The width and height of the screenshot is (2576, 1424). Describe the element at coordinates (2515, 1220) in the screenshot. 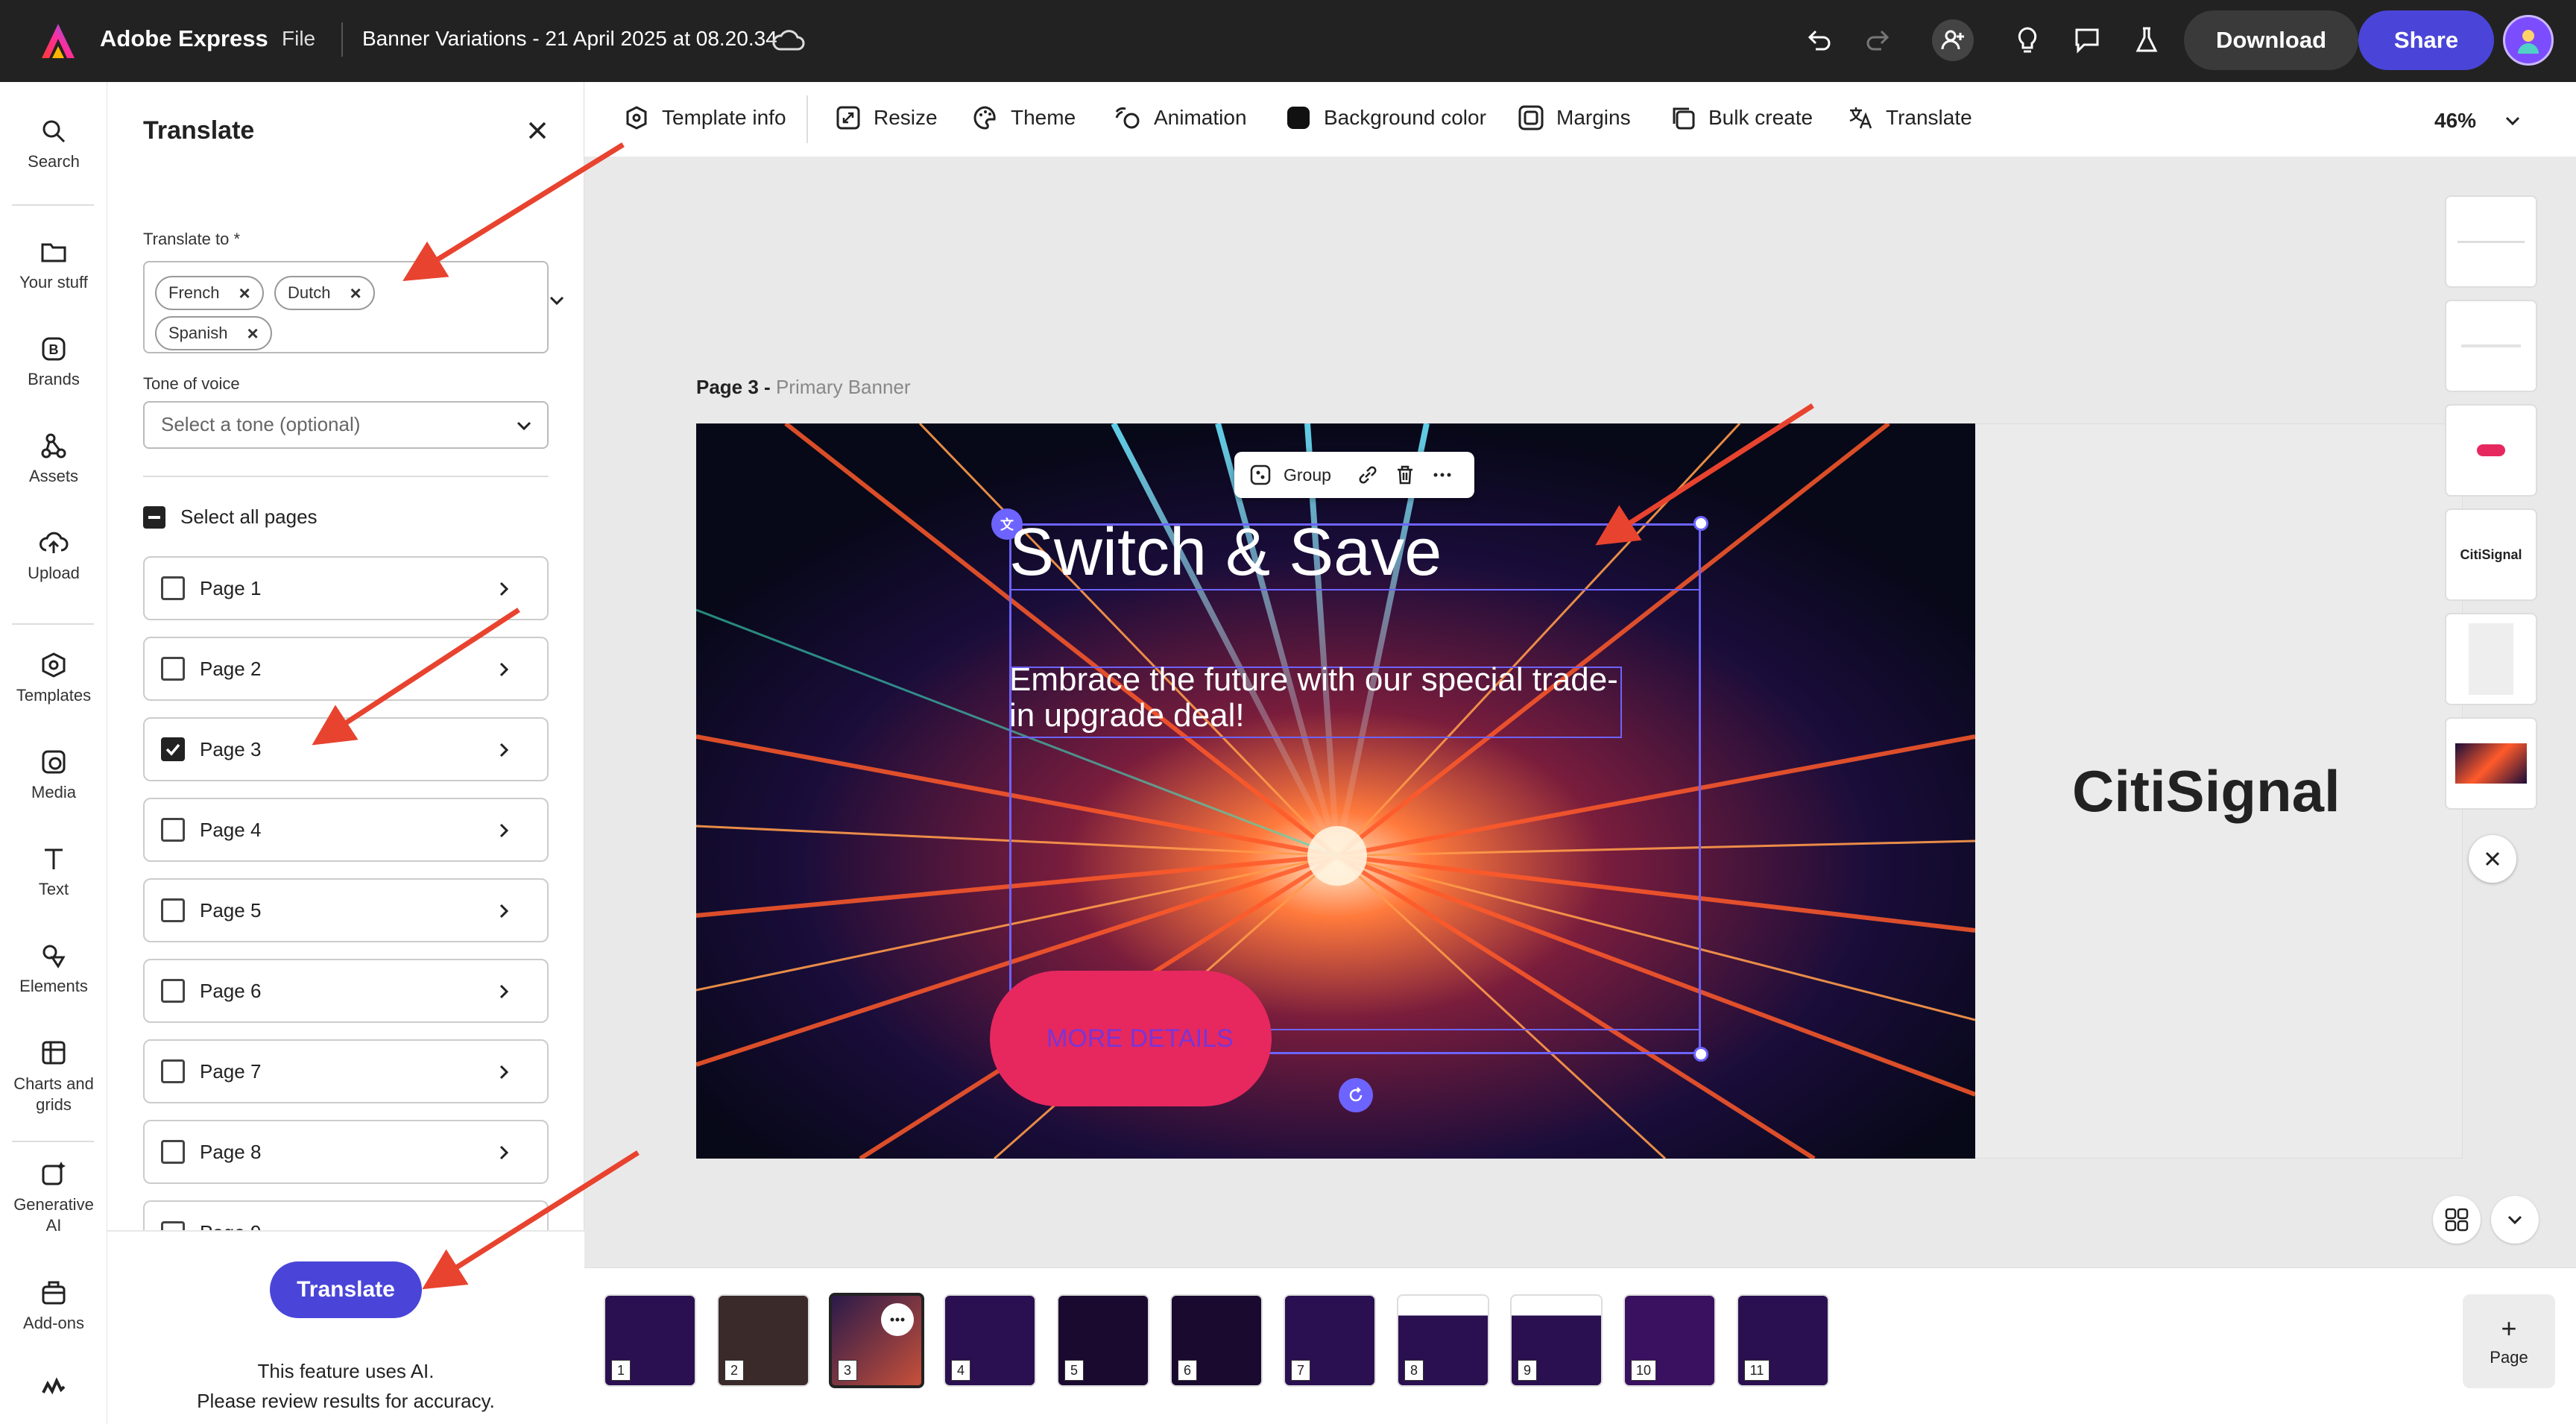

I see `collapse-pages-icon` at that location.